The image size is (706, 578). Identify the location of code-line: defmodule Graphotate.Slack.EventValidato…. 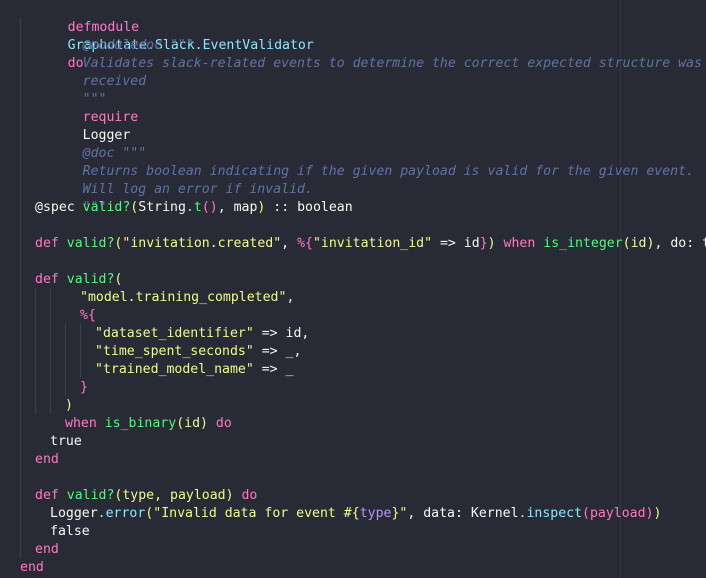
(167, 36).